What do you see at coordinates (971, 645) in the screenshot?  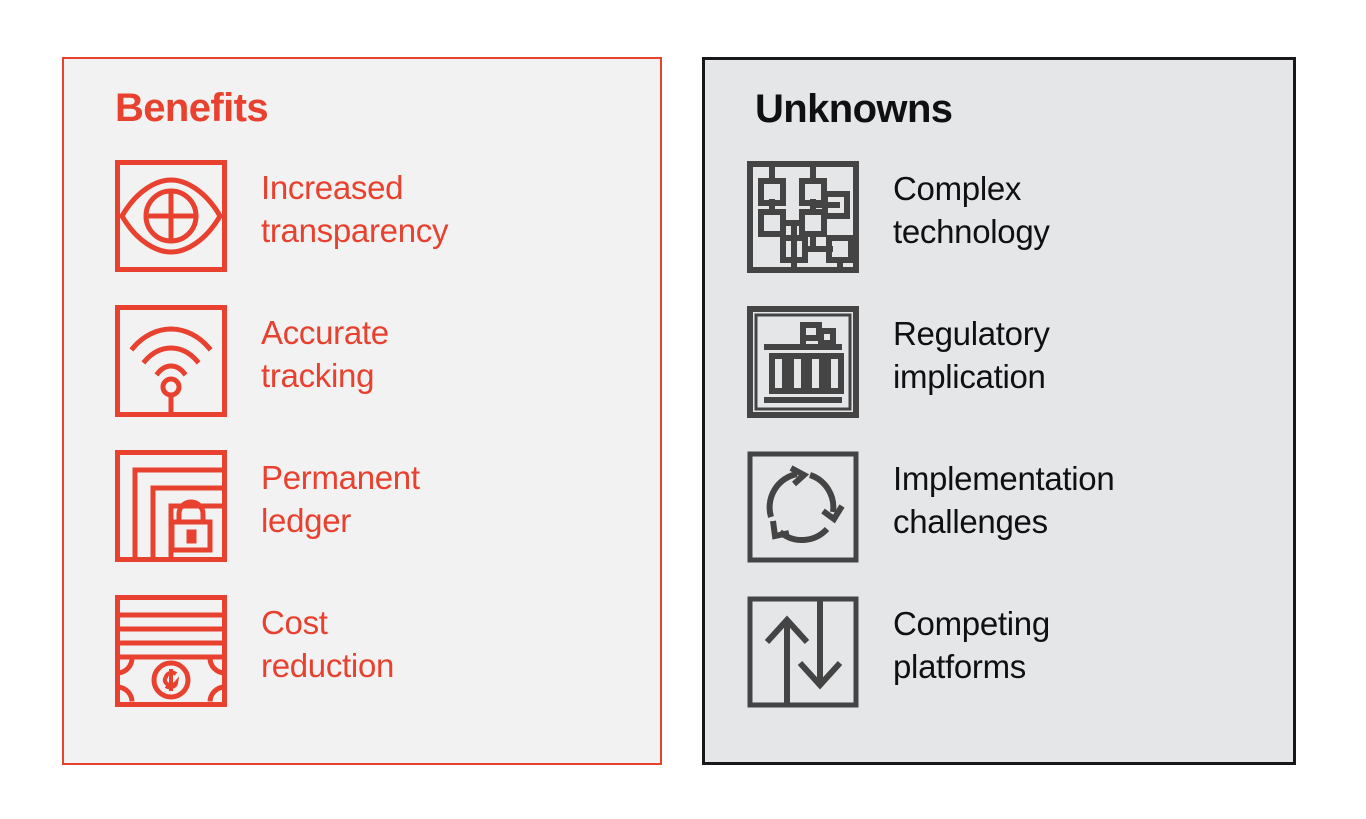 I see `unknowns-list-item-label: Competing platforms` at bounding box center [971, 645].